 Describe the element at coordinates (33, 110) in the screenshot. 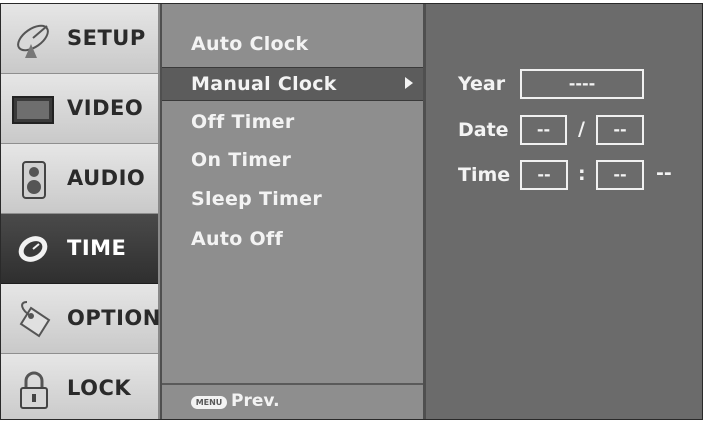

I see `tv-screen-icon` at that location.